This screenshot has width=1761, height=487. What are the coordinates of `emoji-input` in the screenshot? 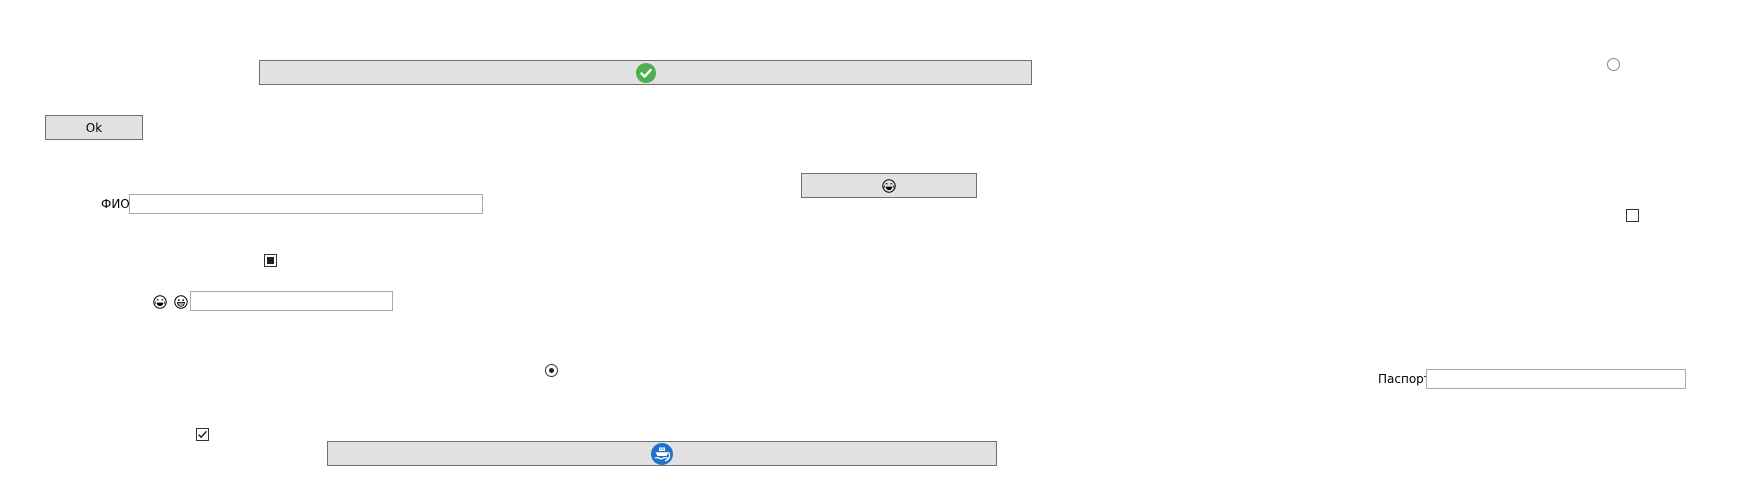 It's located at (291, 301).